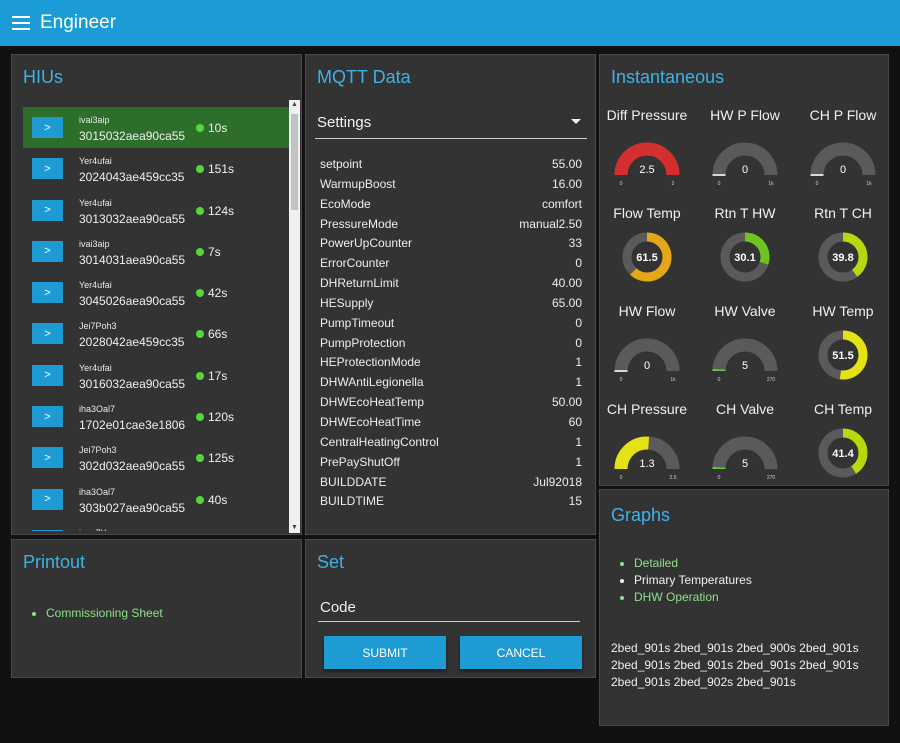 The width and height of the screenshot is (900, 743). I want to click on commissioning-sheet-link: Commissioning Sheet, so click(104, 613).